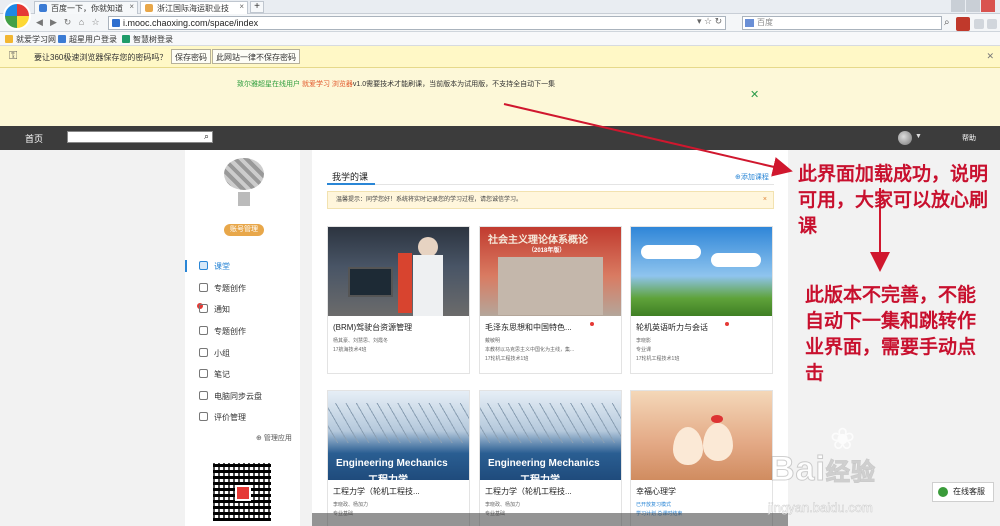 The width and height of the screenshot is (1000, 526). Describe the element at coordinates (140, 137) in the screenshot. I see `site-search-input: ⌕` at that location.